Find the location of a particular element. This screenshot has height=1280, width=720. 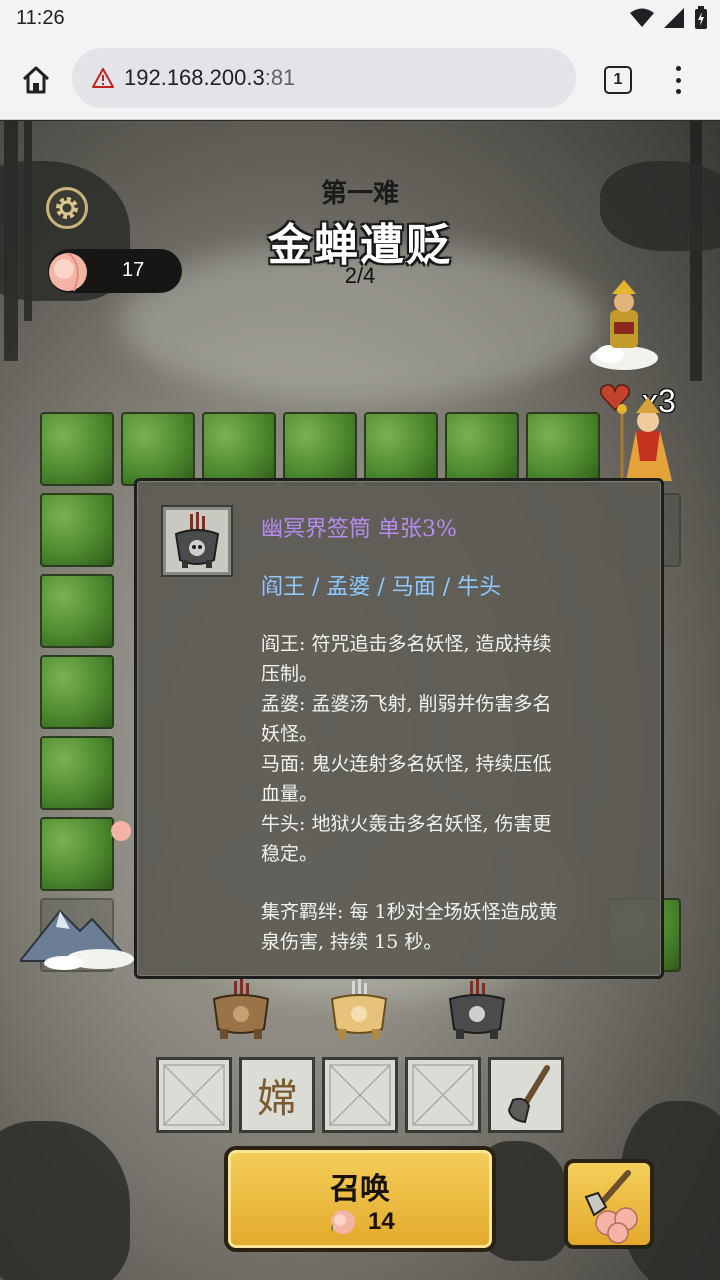

underworld-lot-tube-icon is located at coordinates (197, 540).